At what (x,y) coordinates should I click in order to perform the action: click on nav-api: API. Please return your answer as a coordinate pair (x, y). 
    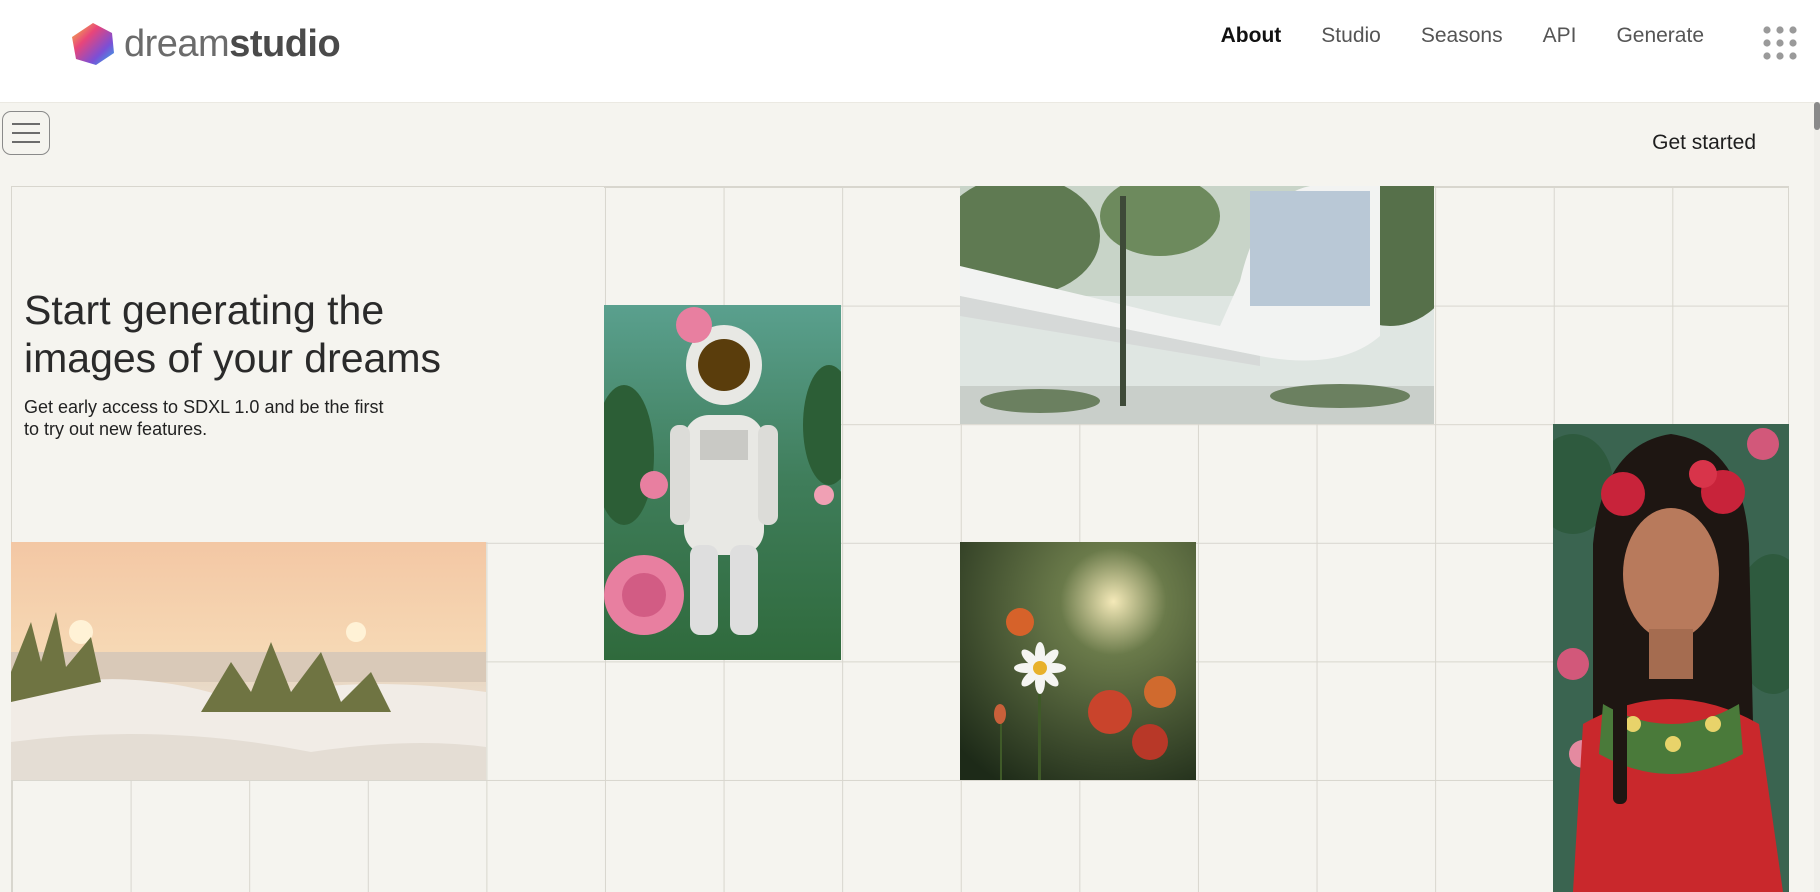
    Looking at the image, I should click on (1560, 36).